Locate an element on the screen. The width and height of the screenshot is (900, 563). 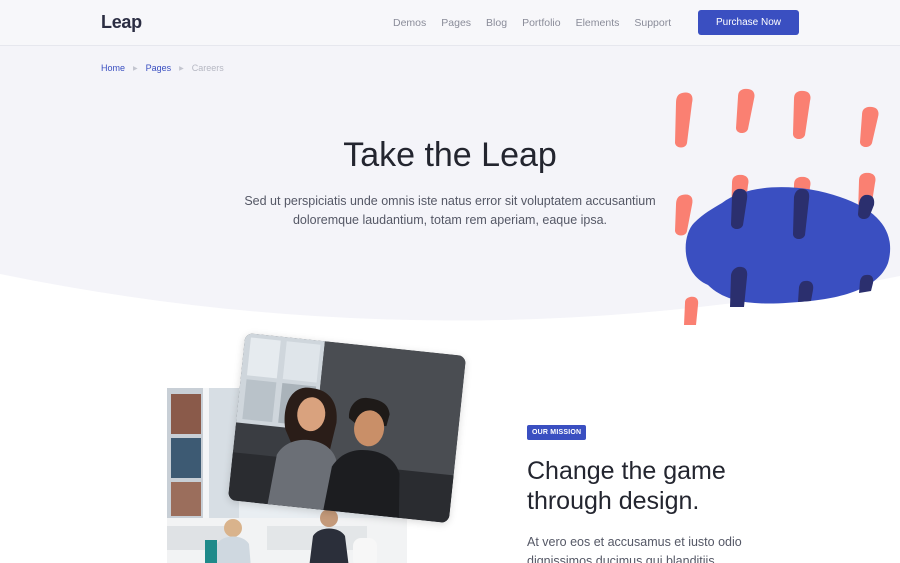
purchase-now-button: Purchase Now is located at coordinates (748, 22).